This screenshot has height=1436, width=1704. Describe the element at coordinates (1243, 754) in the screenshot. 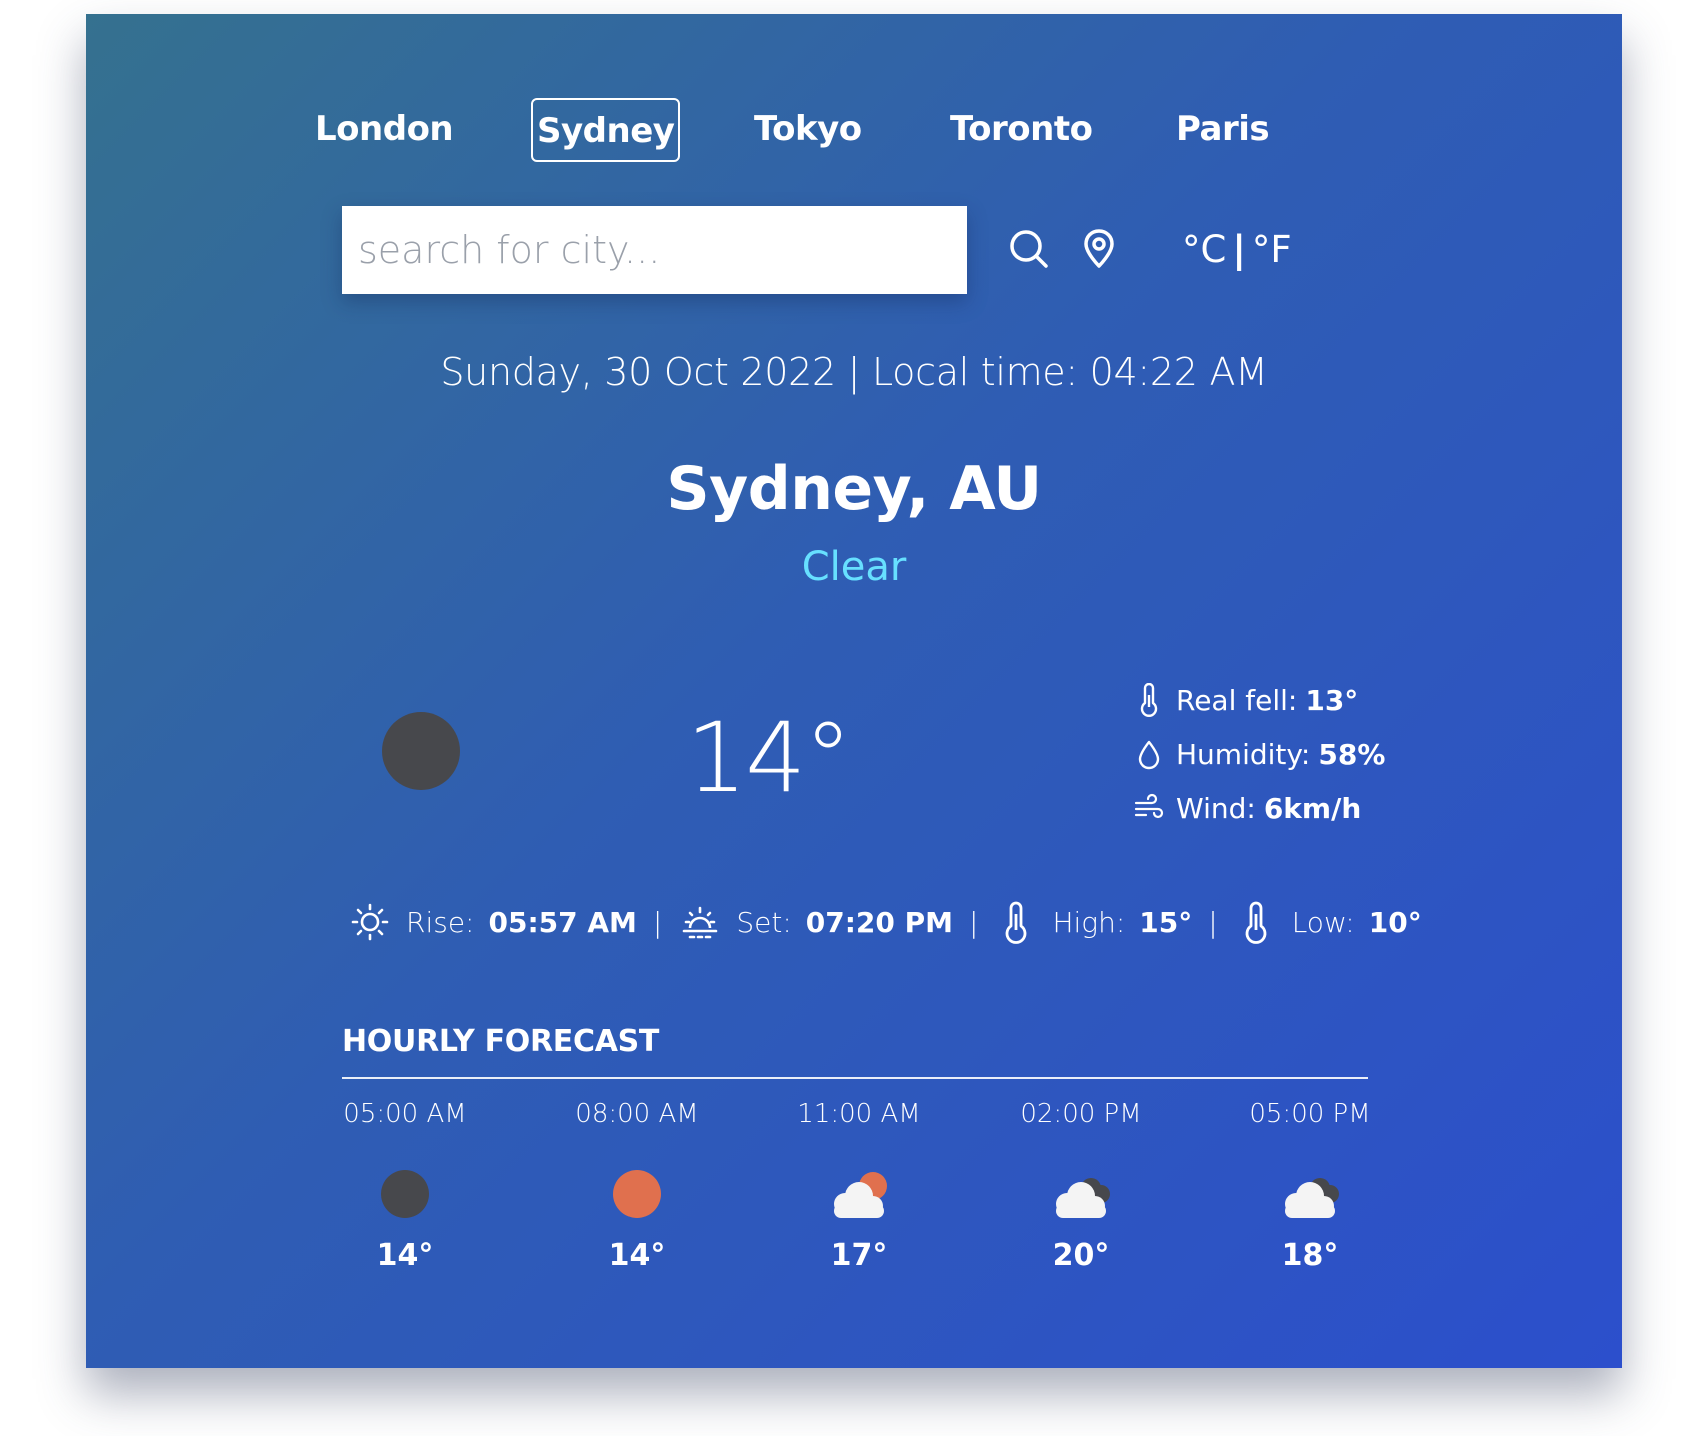

I see `humidity-label: Humidity:` at that location.